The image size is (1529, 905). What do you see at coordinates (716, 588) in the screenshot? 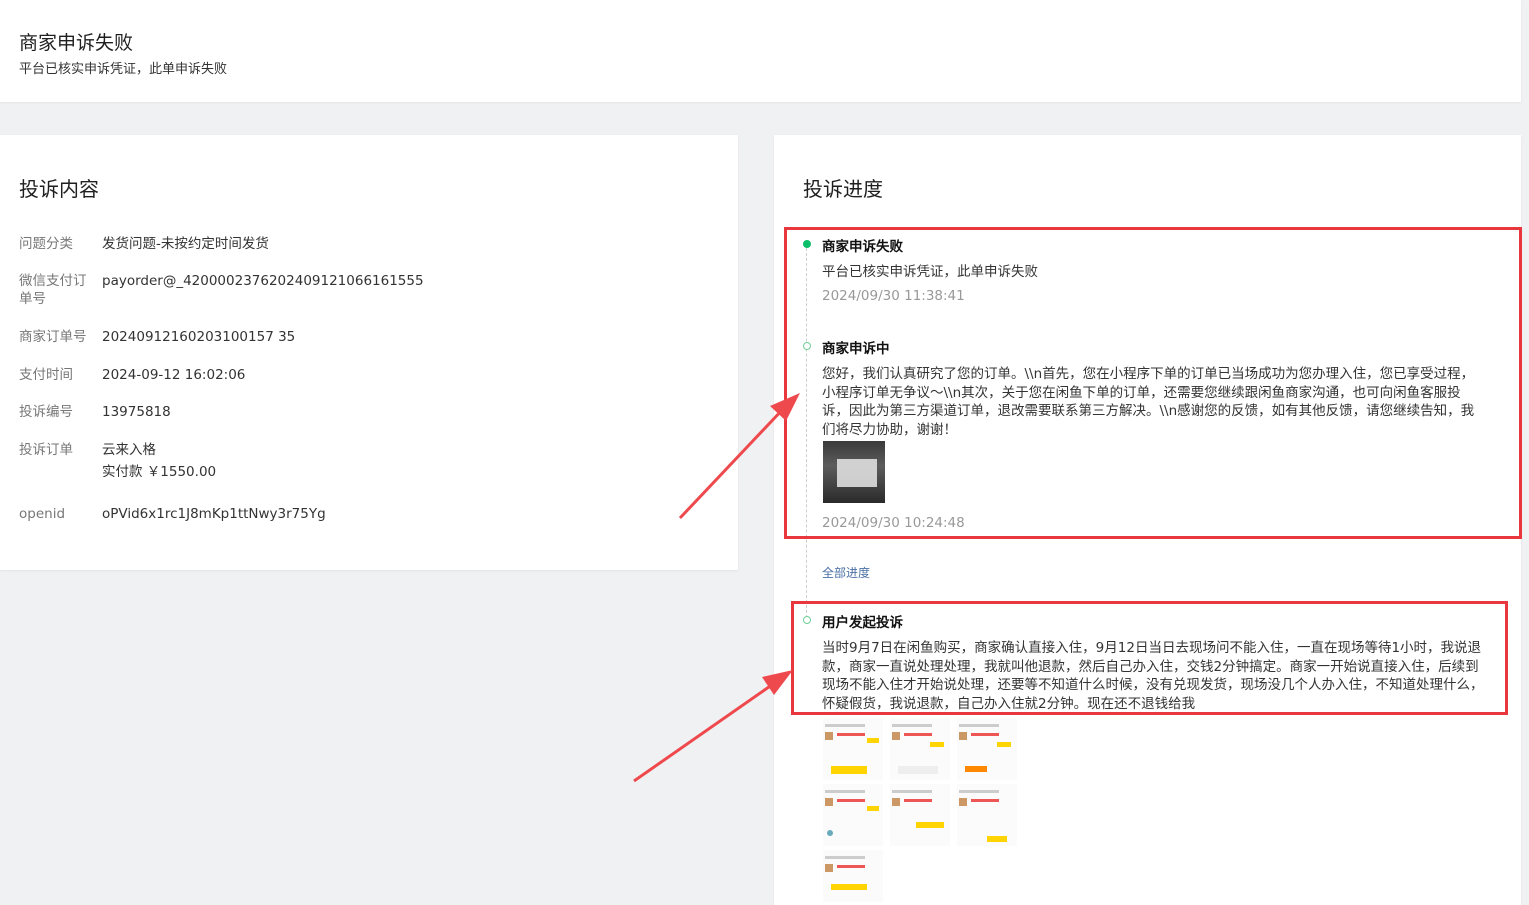
I see `annotation-arrows` at bounding box center [716, 588].